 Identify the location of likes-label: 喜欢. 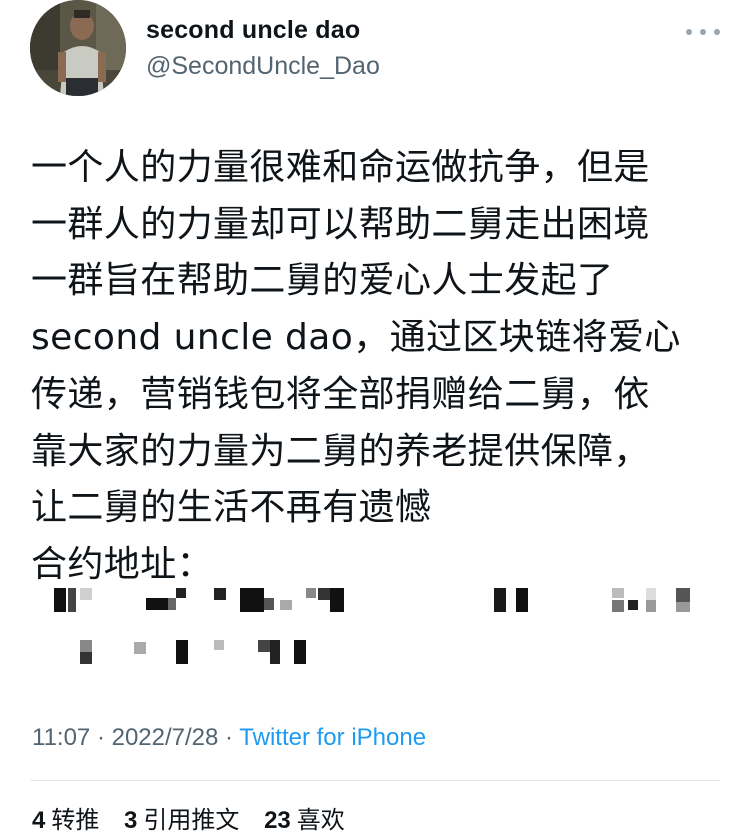
(320, 818).